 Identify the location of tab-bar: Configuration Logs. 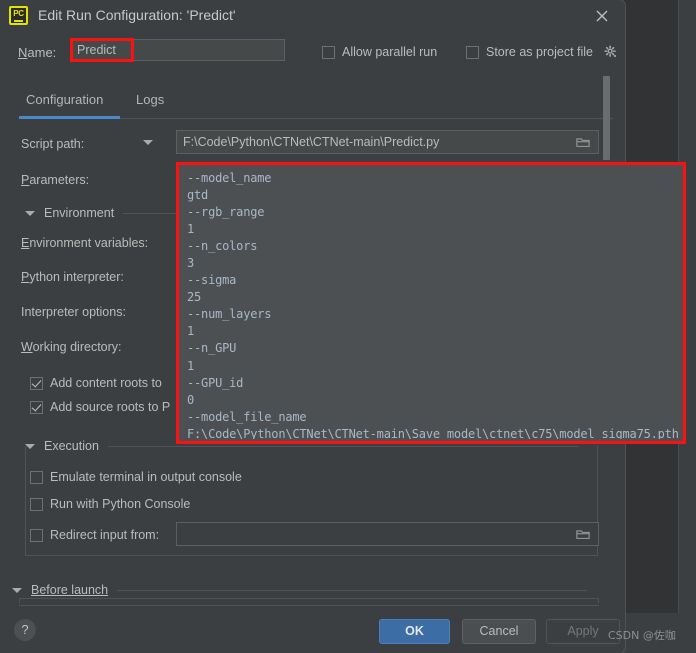
(306, 106).